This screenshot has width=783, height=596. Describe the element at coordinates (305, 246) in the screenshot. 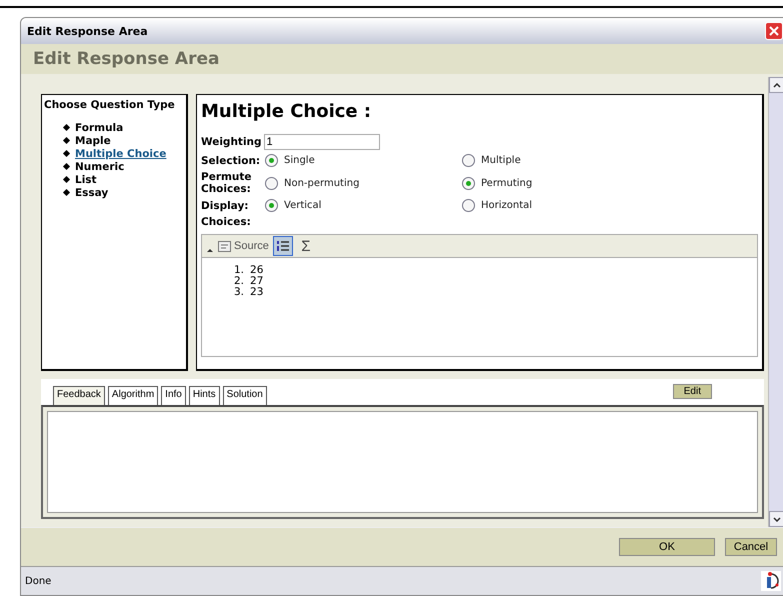

I see `sigma-button: Σ` at that location.